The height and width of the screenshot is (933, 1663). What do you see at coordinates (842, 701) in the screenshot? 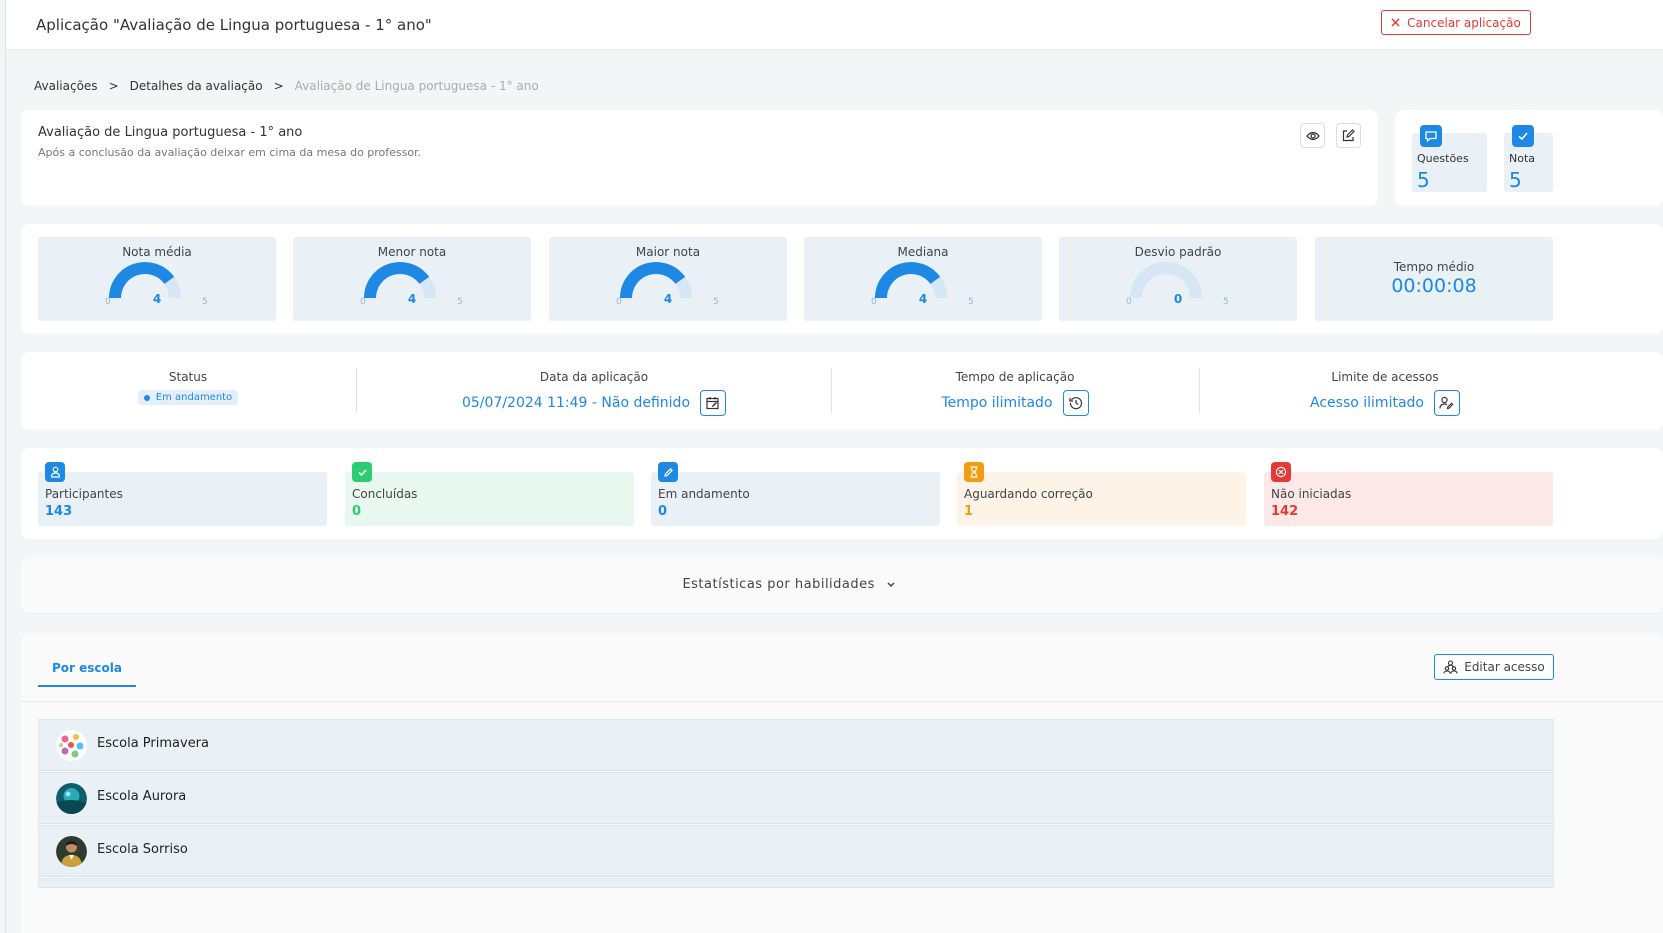
I see `tab-divider` at bounding box center [842, 701].